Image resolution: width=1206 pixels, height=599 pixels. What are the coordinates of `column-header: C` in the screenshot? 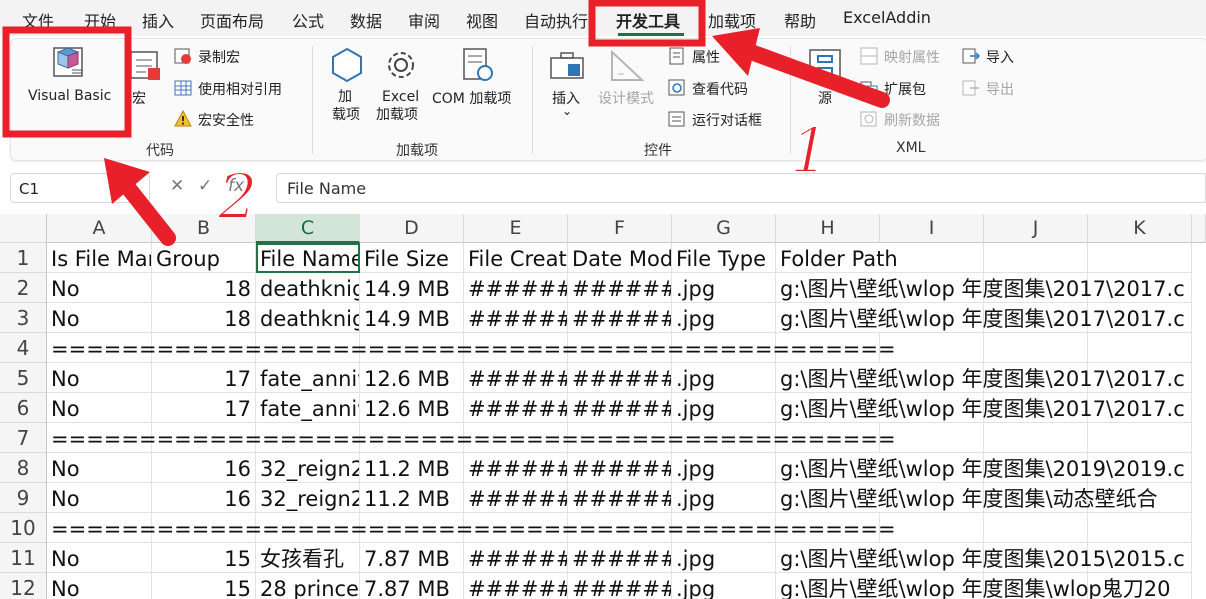 It's located at (308, 228).